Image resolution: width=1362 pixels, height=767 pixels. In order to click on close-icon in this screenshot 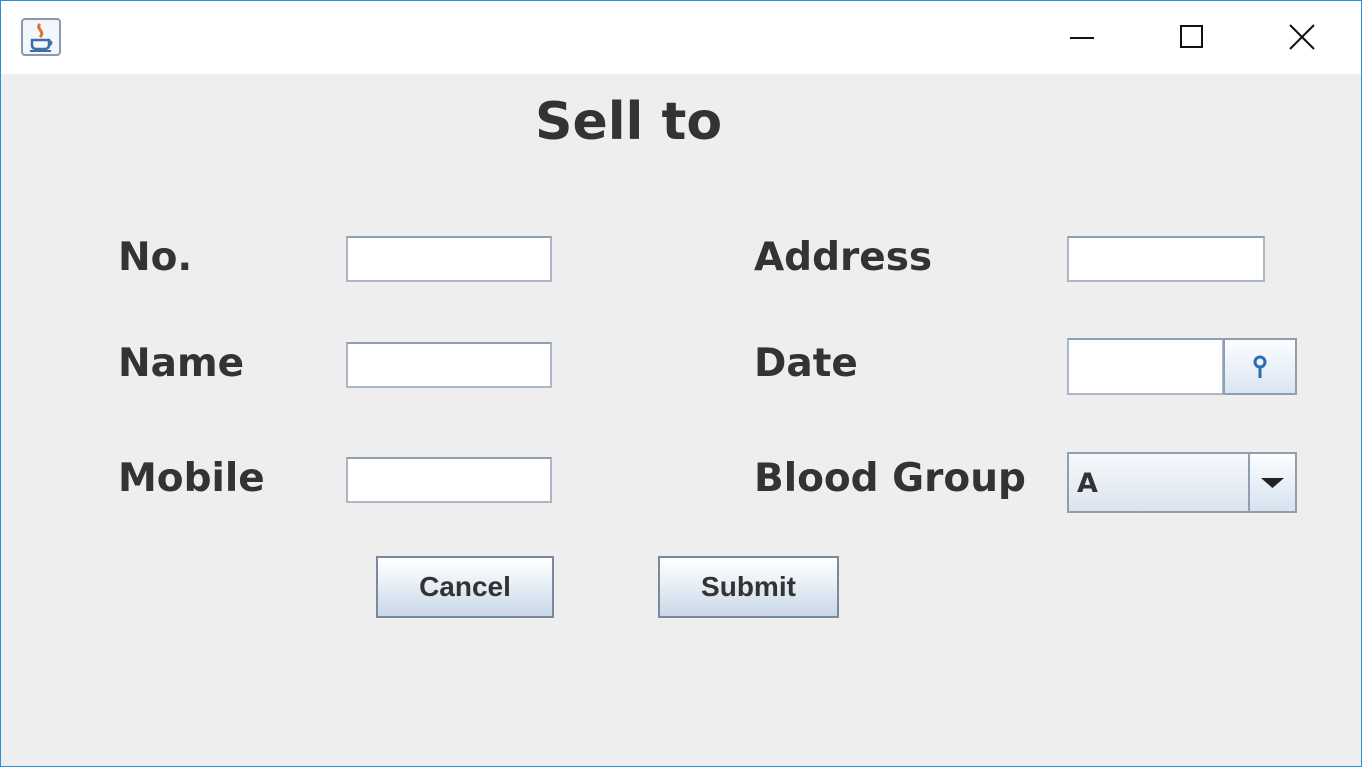, I will do `click(1302, 37)`.